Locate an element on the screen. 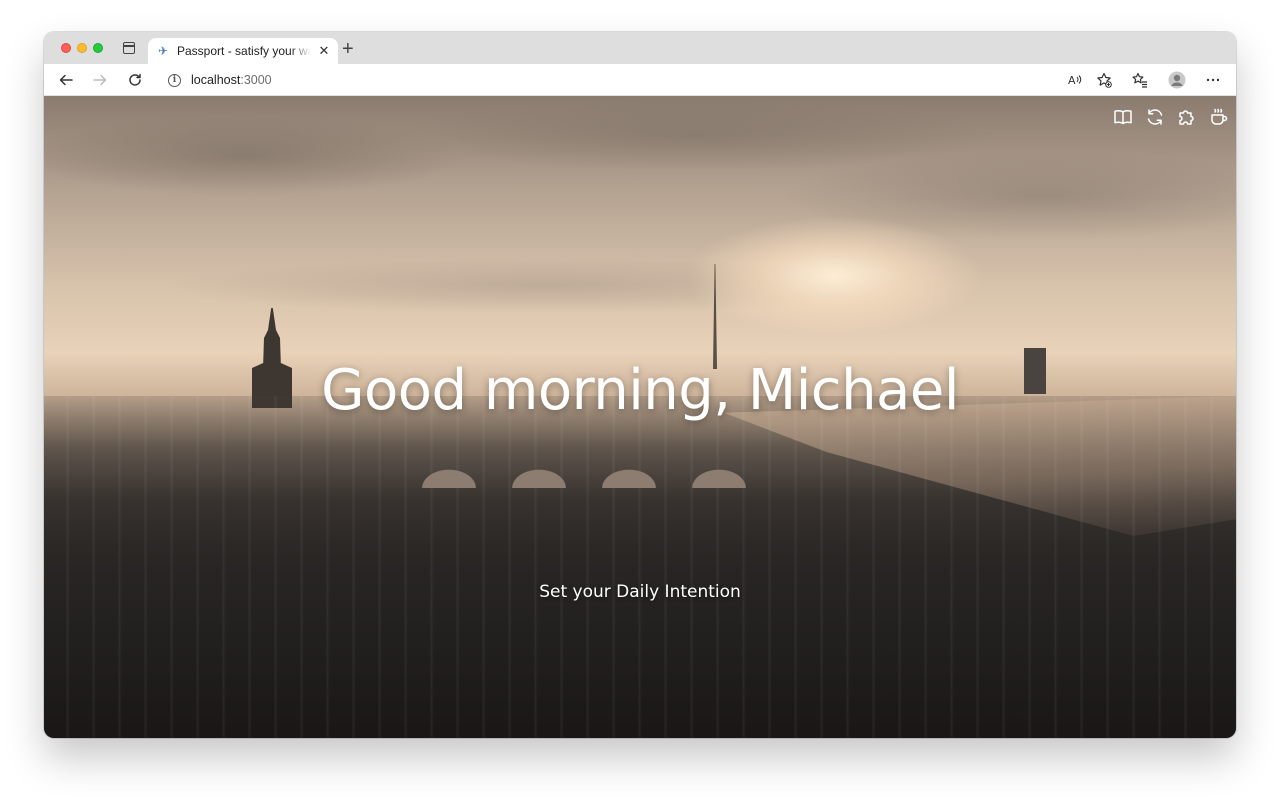 The width and height of the screenshot is (1280, 800). puzzle-icon is located at coordinates (1187, 117).